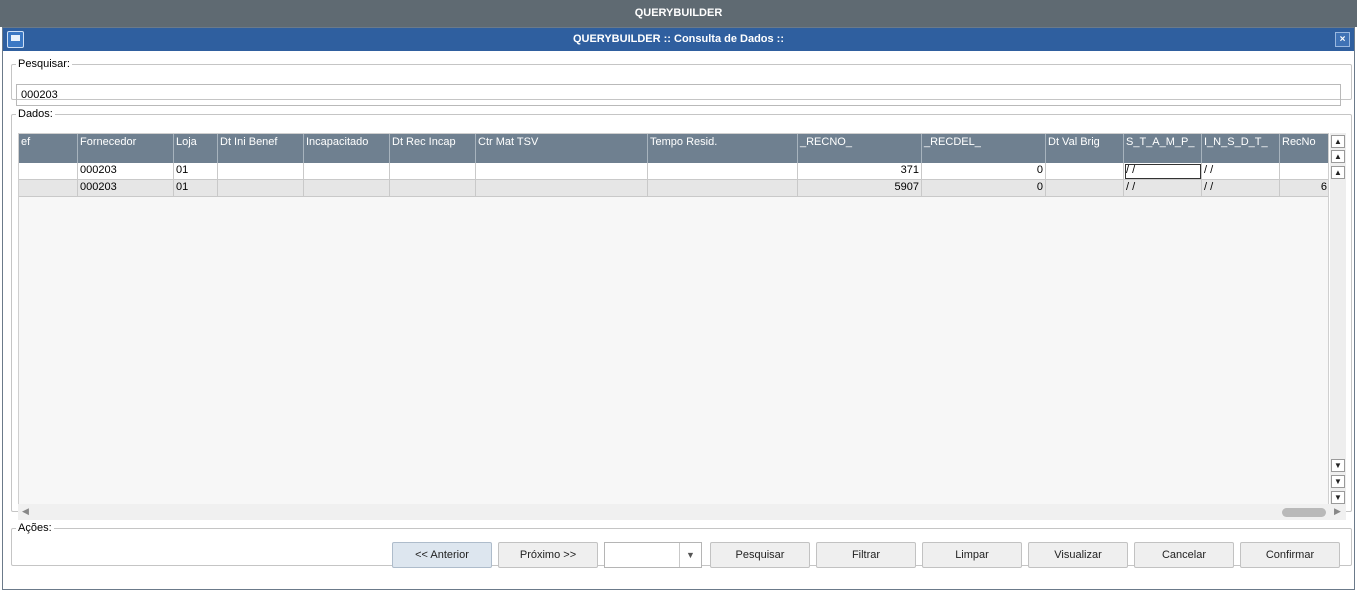  Describe the element at coordinates (433, 148) in the screenshot. I see `column-header: Dt Rec Incap` at that location.